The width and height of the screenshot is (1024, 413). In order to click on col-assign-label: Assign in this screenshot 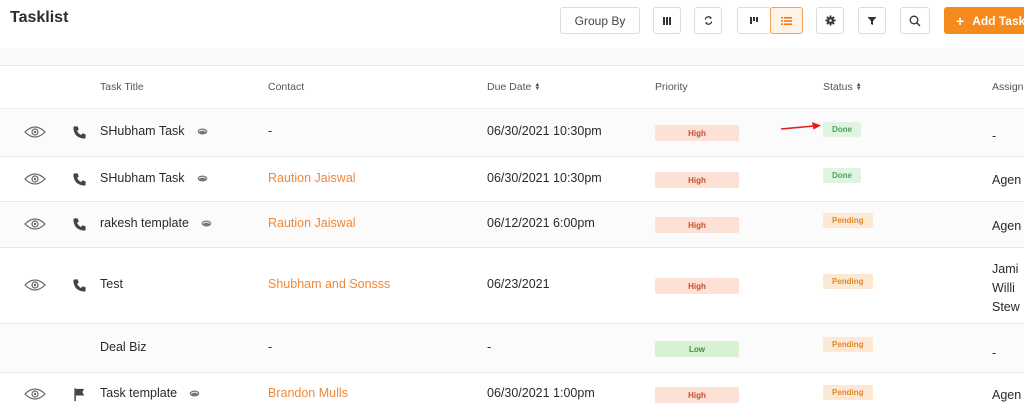, I will do `click(1008, 87)`.